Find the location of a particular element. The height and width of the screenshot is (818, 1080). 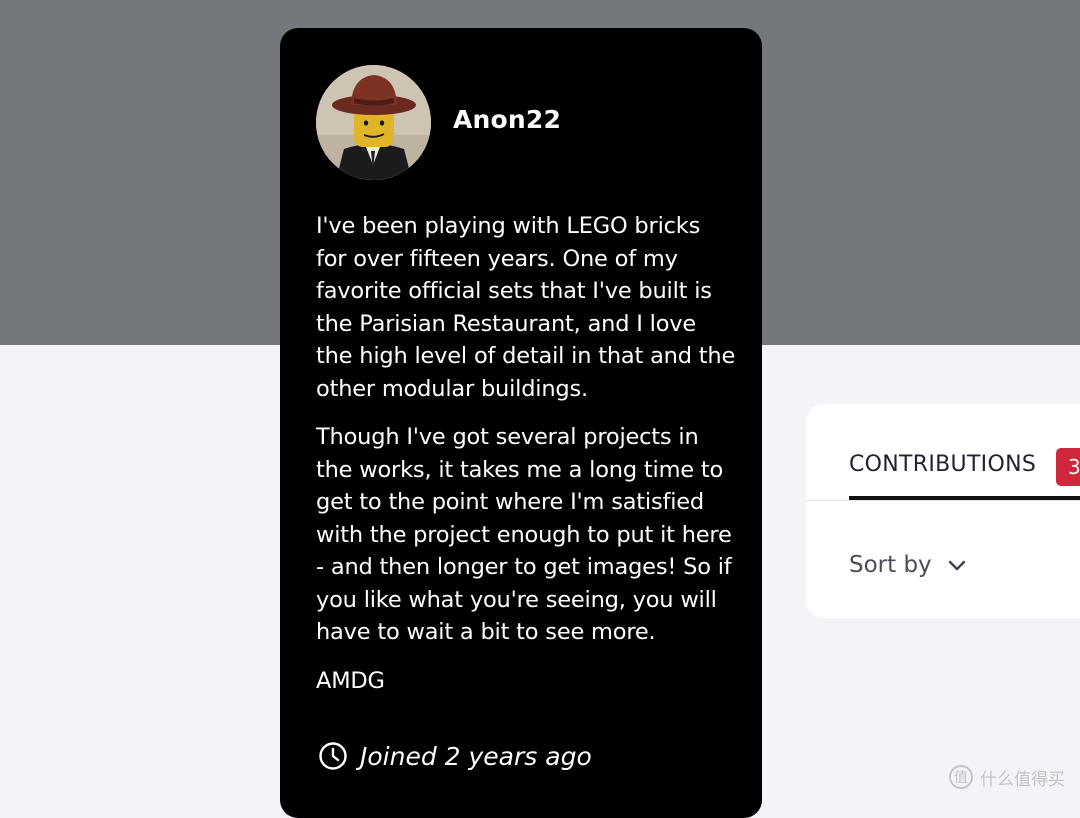

sort-label: Sort by is located at coordinates (890, 565).